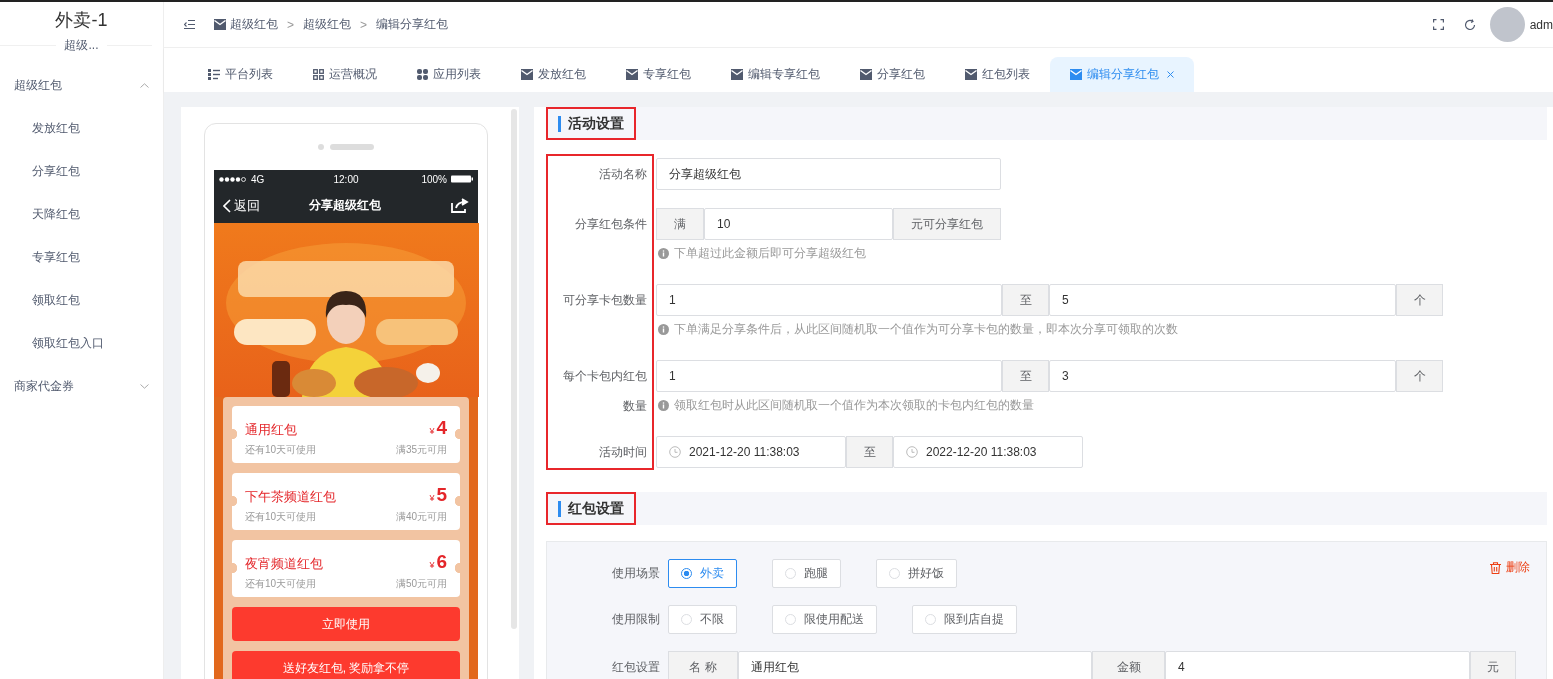 This screenshot has width=1553, height=679. Describe the element at coordinates (460, 205) in the screenshot. I see `share-icon` at that location.